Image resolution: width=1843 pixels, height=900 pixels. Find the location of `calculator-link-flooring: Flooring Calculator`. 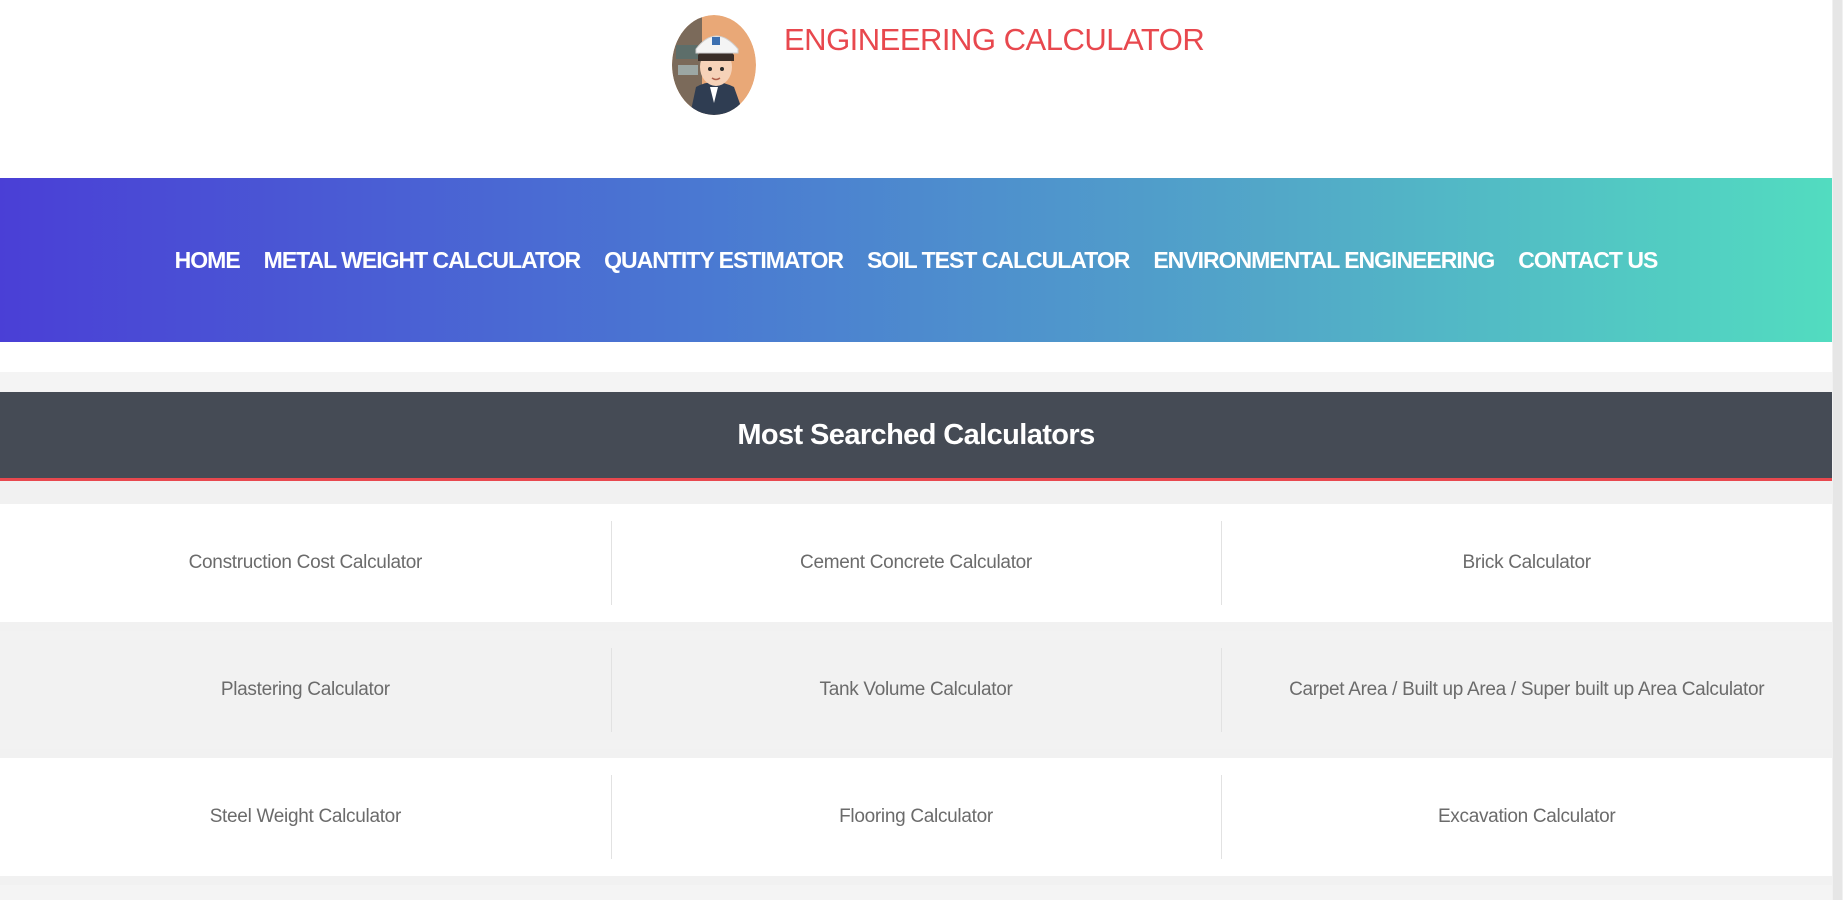

calculator-link-flooring: Flooring Calculator is located at coordinates (916, 817).